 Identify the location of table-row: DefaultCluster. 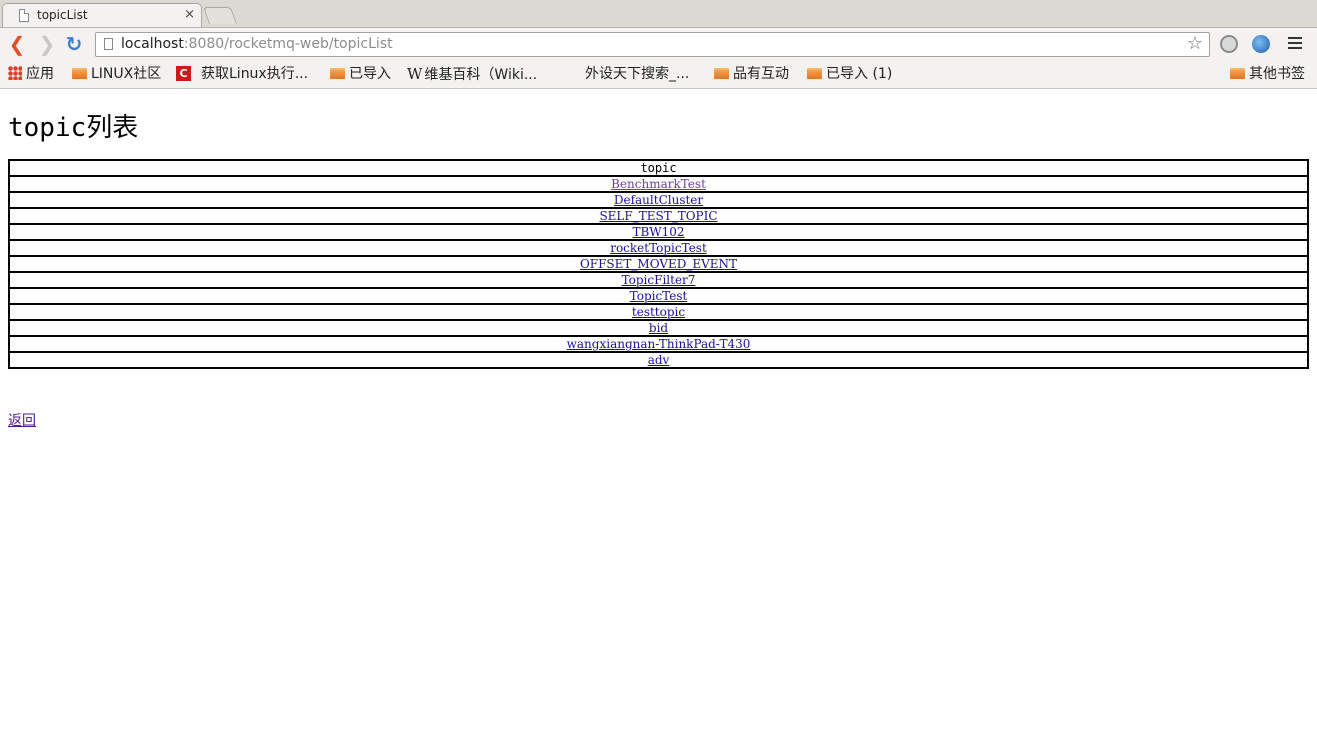
(658, 200).